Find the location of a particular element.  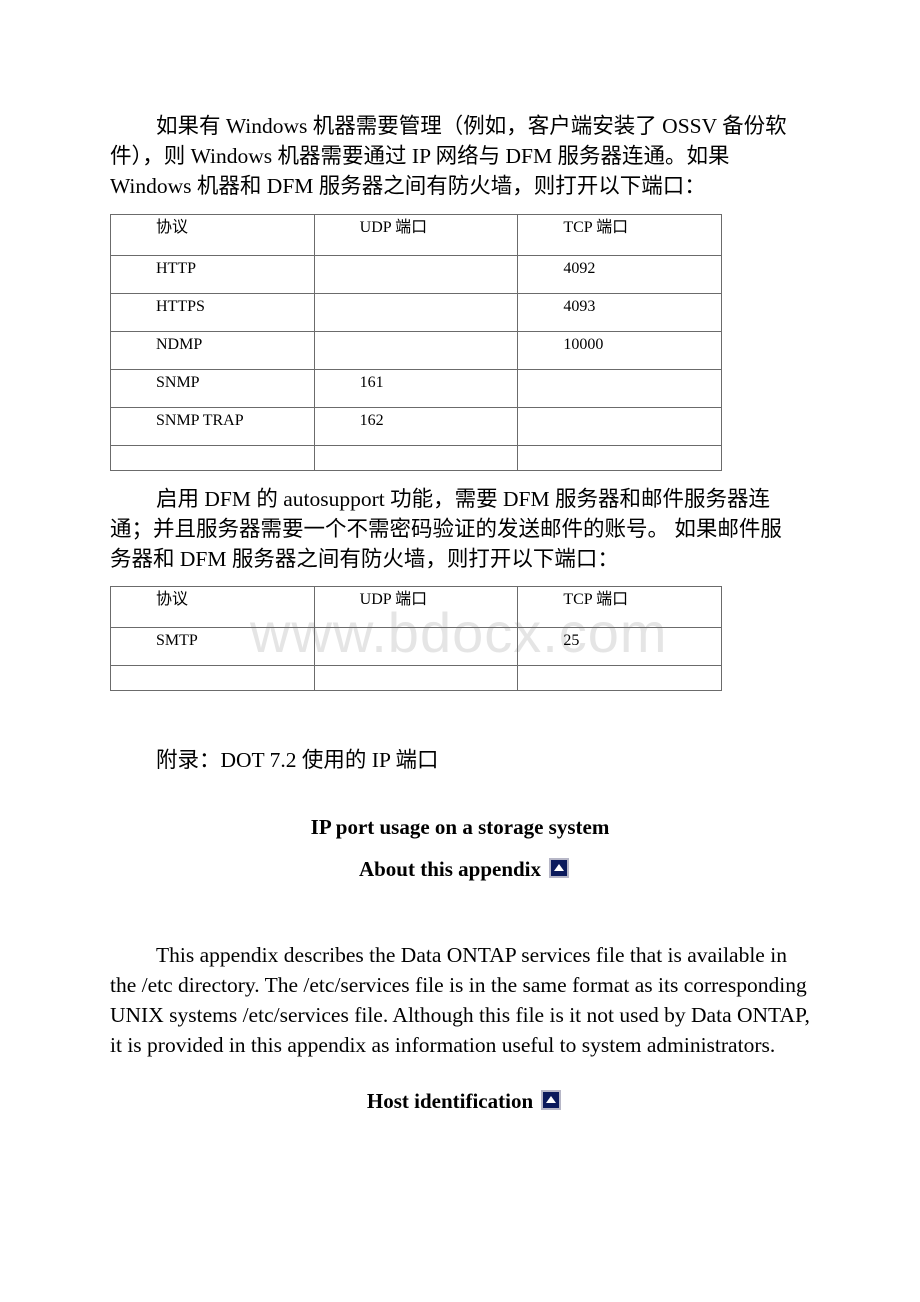

heading-about-appendix: About this appendix is located at coordinates (462, 869).